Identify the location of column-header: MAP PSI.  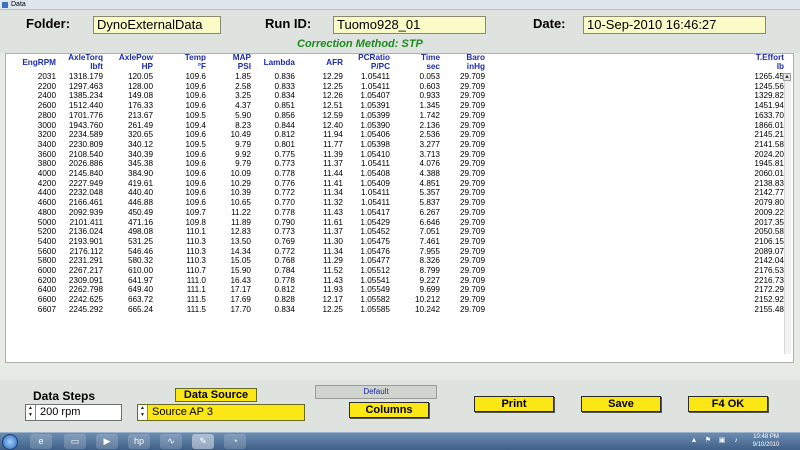
(230, 63).